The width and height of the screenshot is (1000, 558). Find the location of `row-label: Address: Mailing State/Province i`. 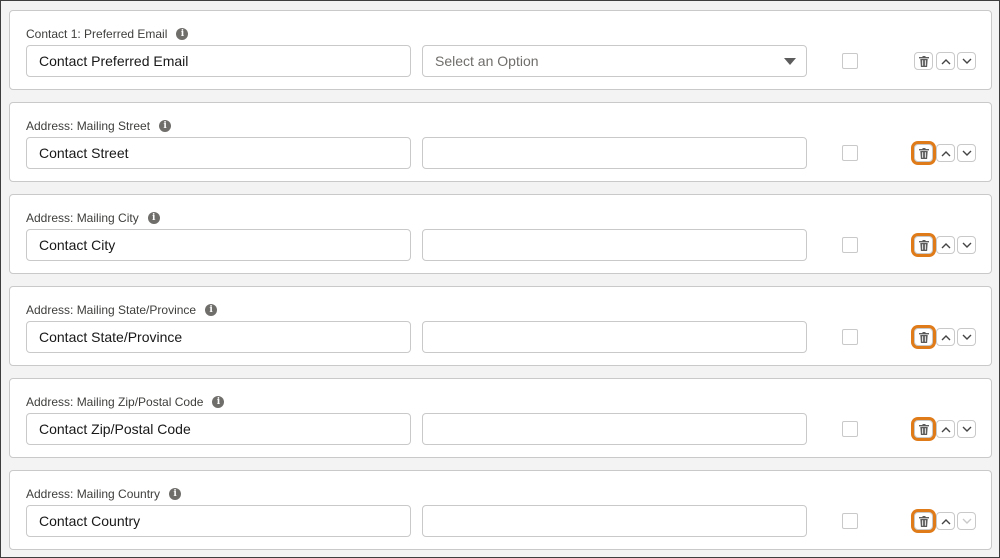

row-label: Address: Mailing State/Province i is located at coordinates (122, 310).